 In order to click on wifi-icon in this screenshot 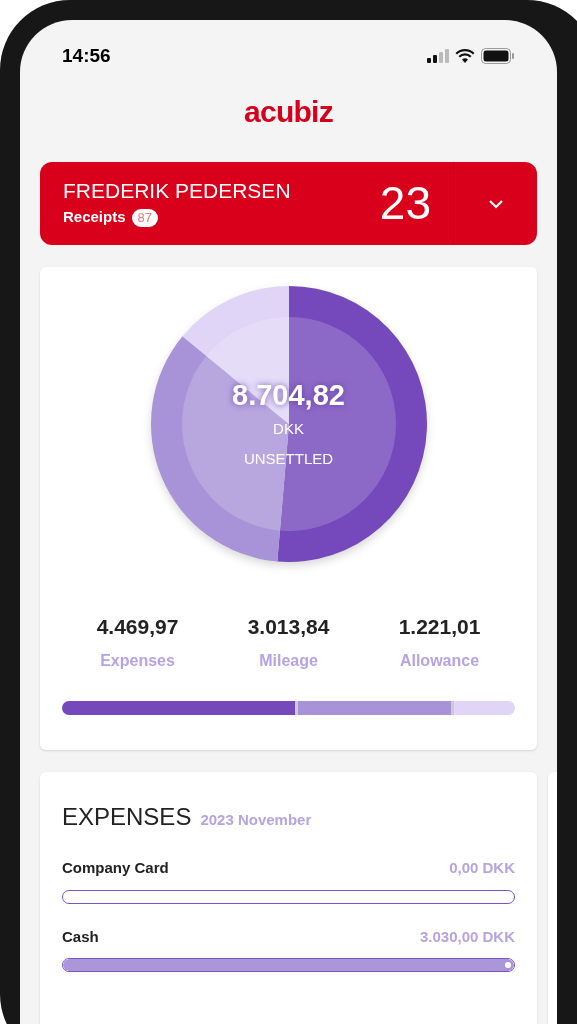, I will do `click(465, 56)`.